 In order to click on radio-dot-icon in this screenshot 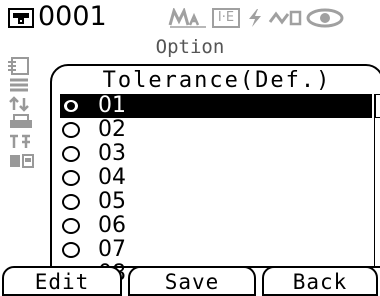, I will do `click(71, 106)`.